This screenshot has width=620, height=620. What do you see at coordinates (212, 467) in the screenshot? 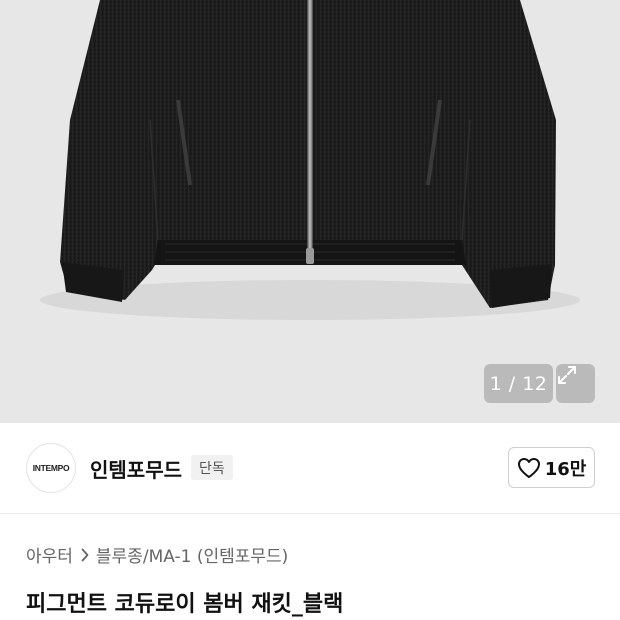
I see `exclusive-badge: 단독` at bounding box center [212, 467].